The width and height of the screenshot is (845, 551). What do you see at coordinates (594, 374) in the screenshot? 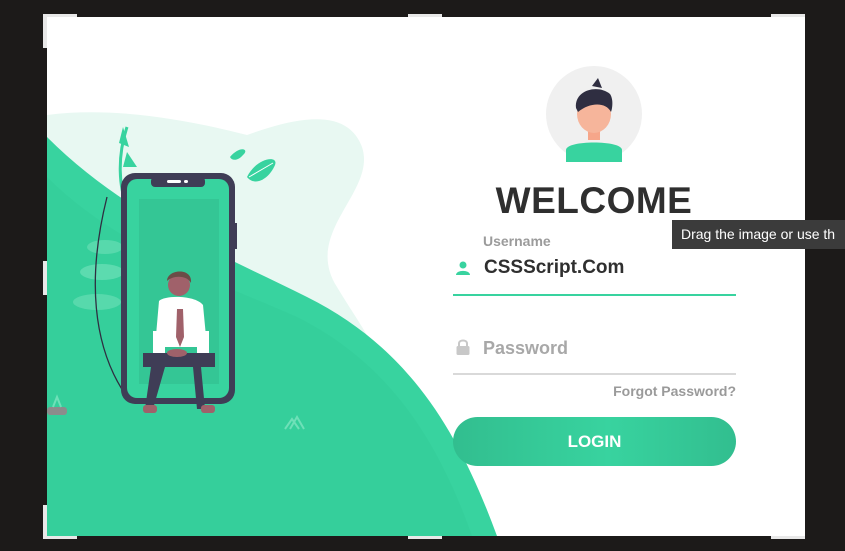
I see `password-underline` at bounding box center [594, 374].